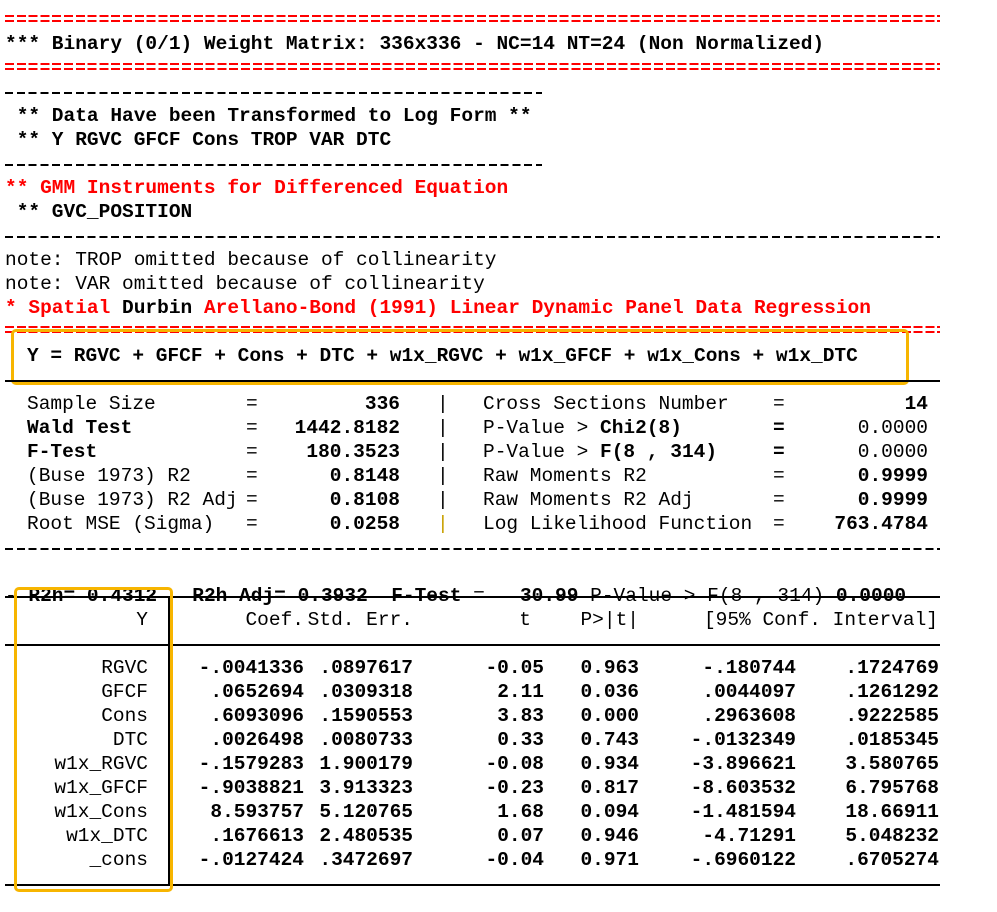 The width and height of the screenshot is (997, 912). Describe the element at coordinates (514, 764) in the screenshot. I see `cell-t: -0.08` at that location.